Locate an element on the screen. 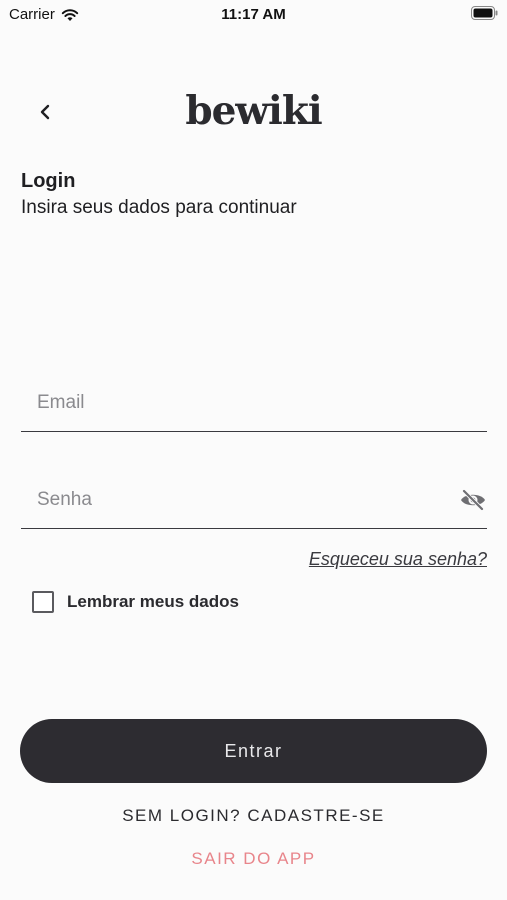 This screenshot has height=900, width=507. status-time: 11:17 AM is located at coordinates (253, 14).